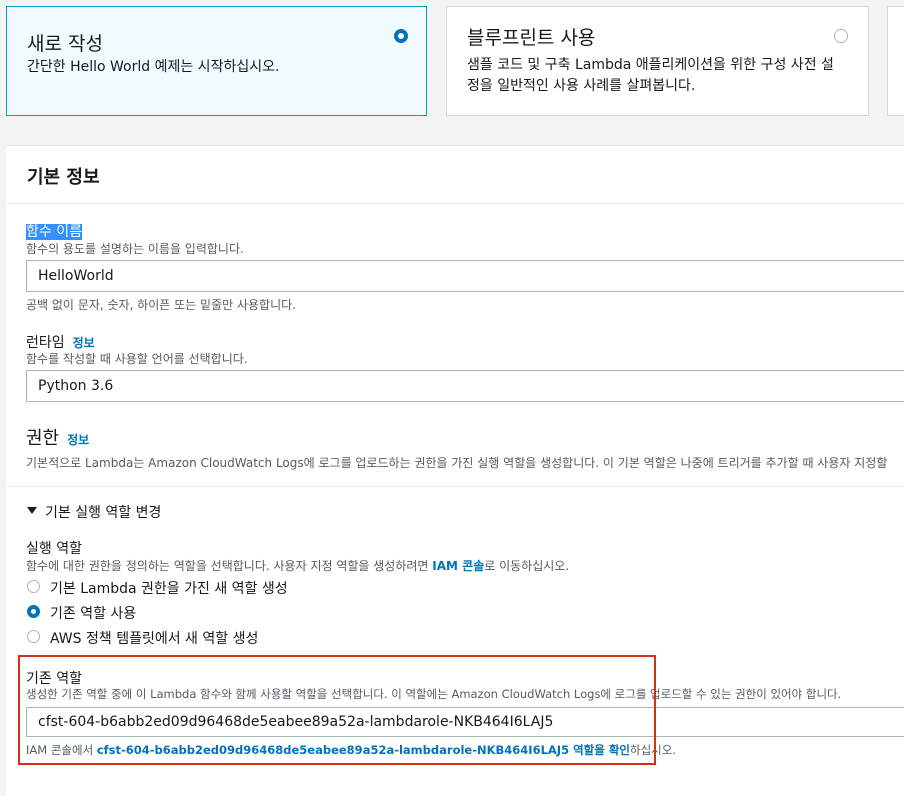 The image size is (904, 796). I want to click on panel-header: 기본 정보, so click(455, 175).